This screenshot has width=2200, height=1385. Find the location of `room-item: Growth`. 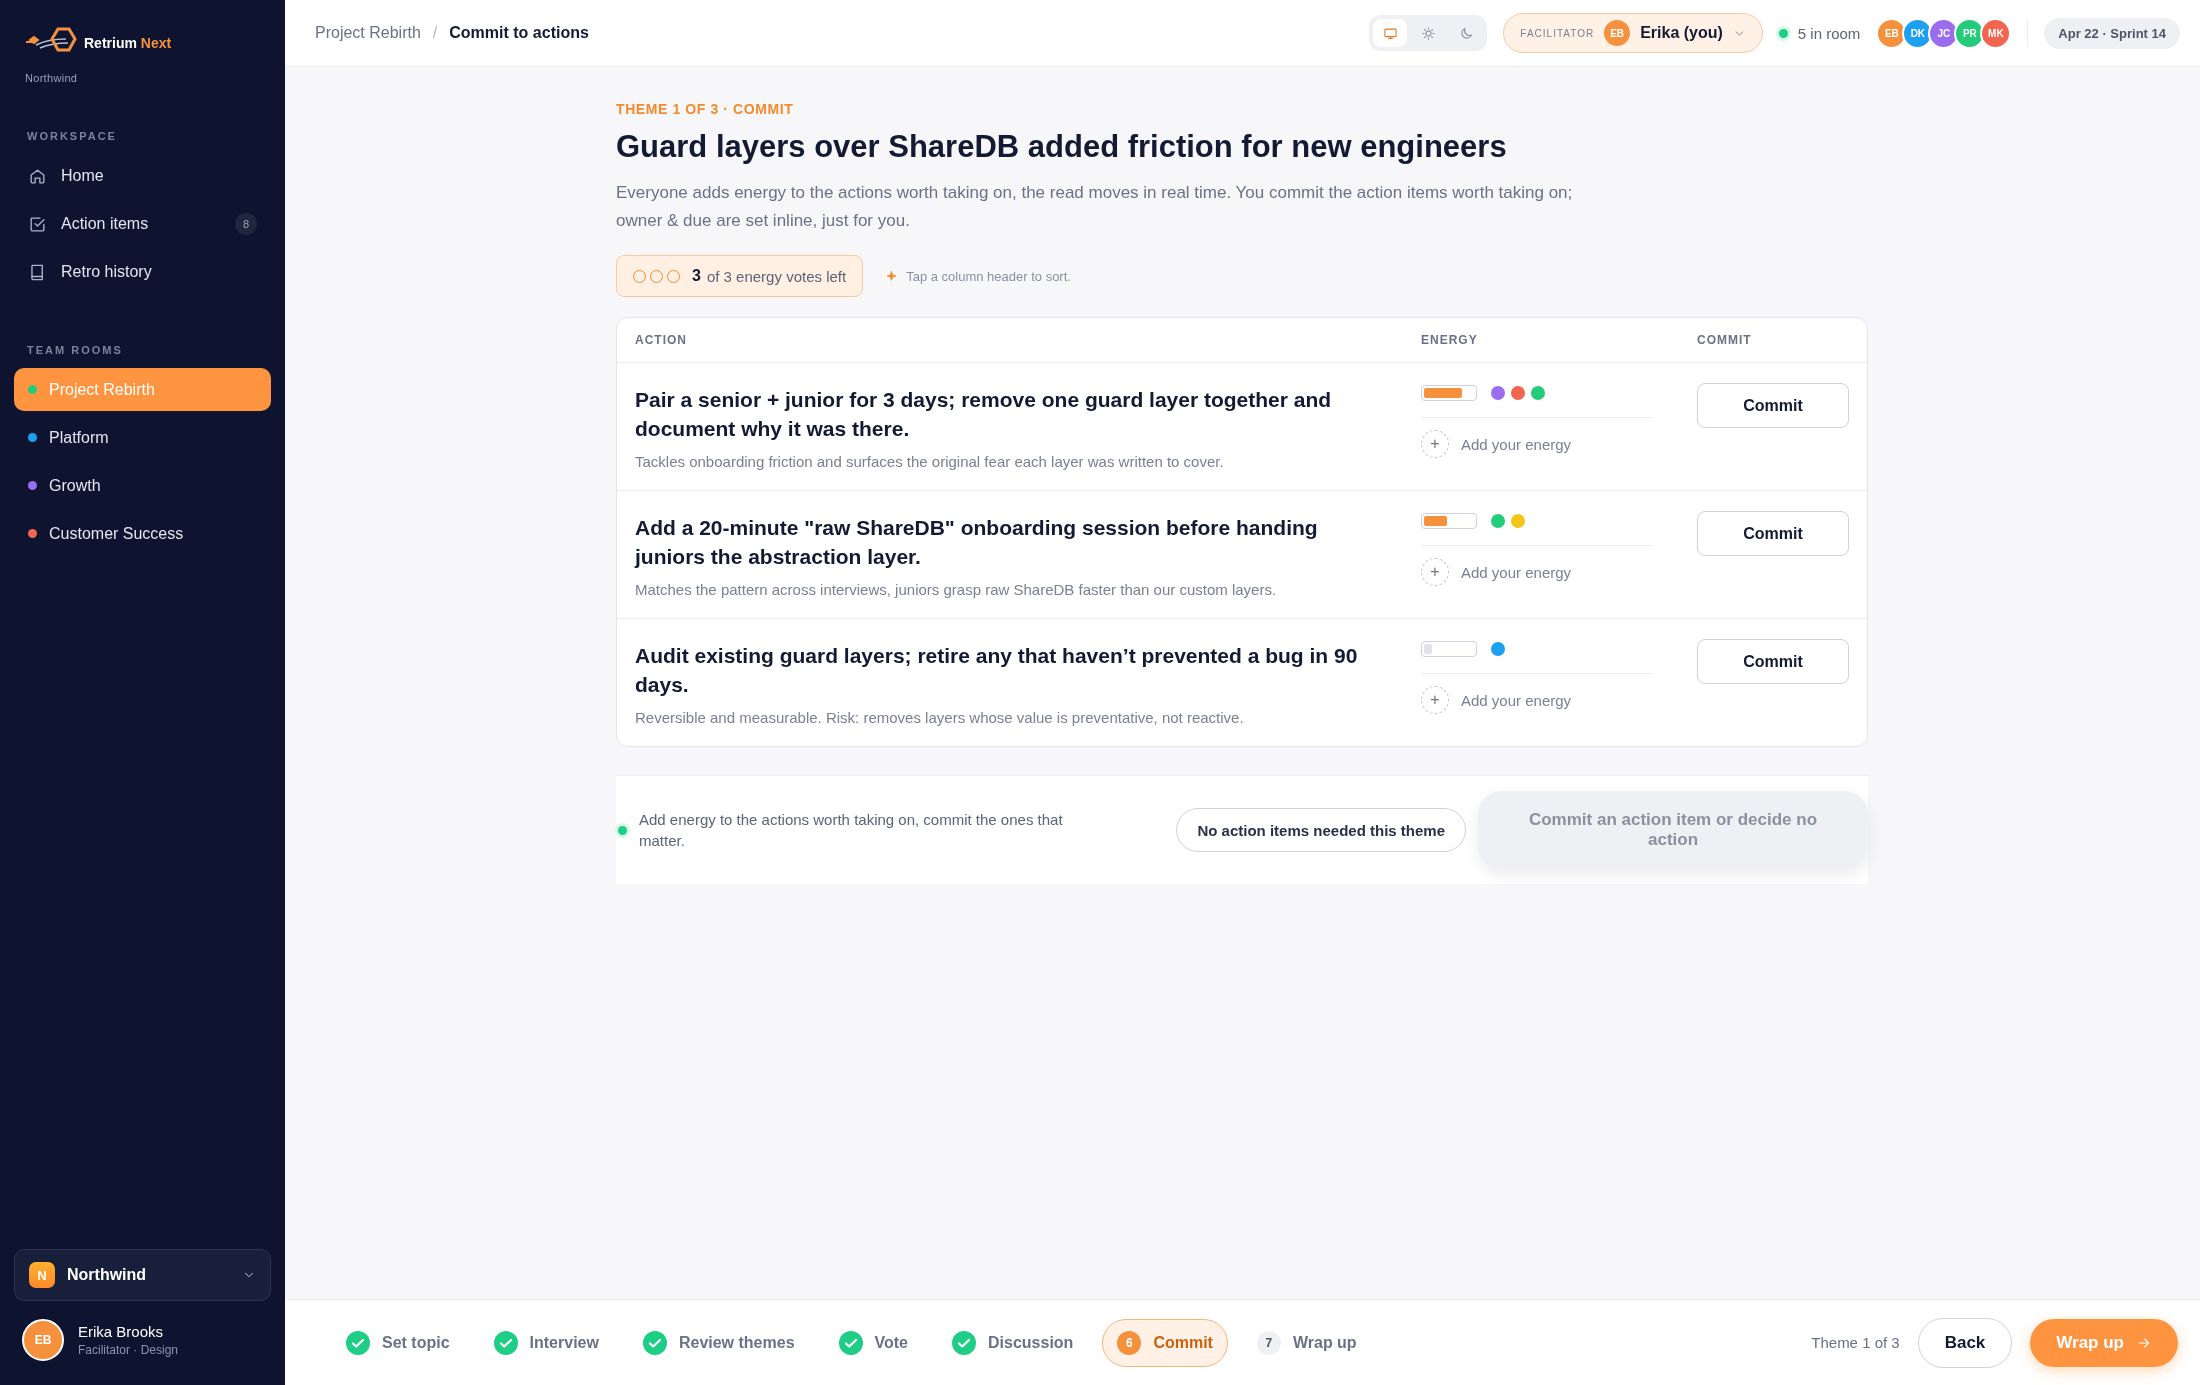

room-item: Growth is located at coordinates (142, 485).